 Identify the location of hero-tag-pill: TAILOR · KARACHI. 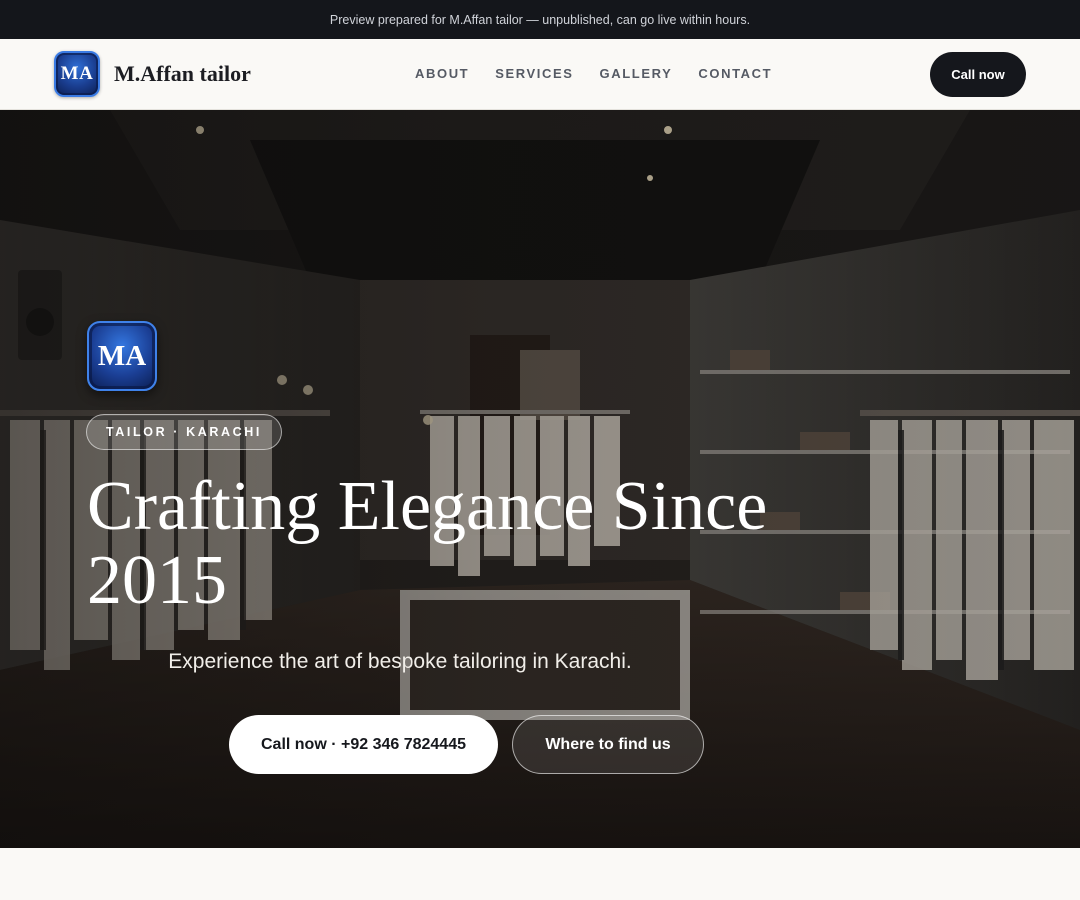
(184, 432).